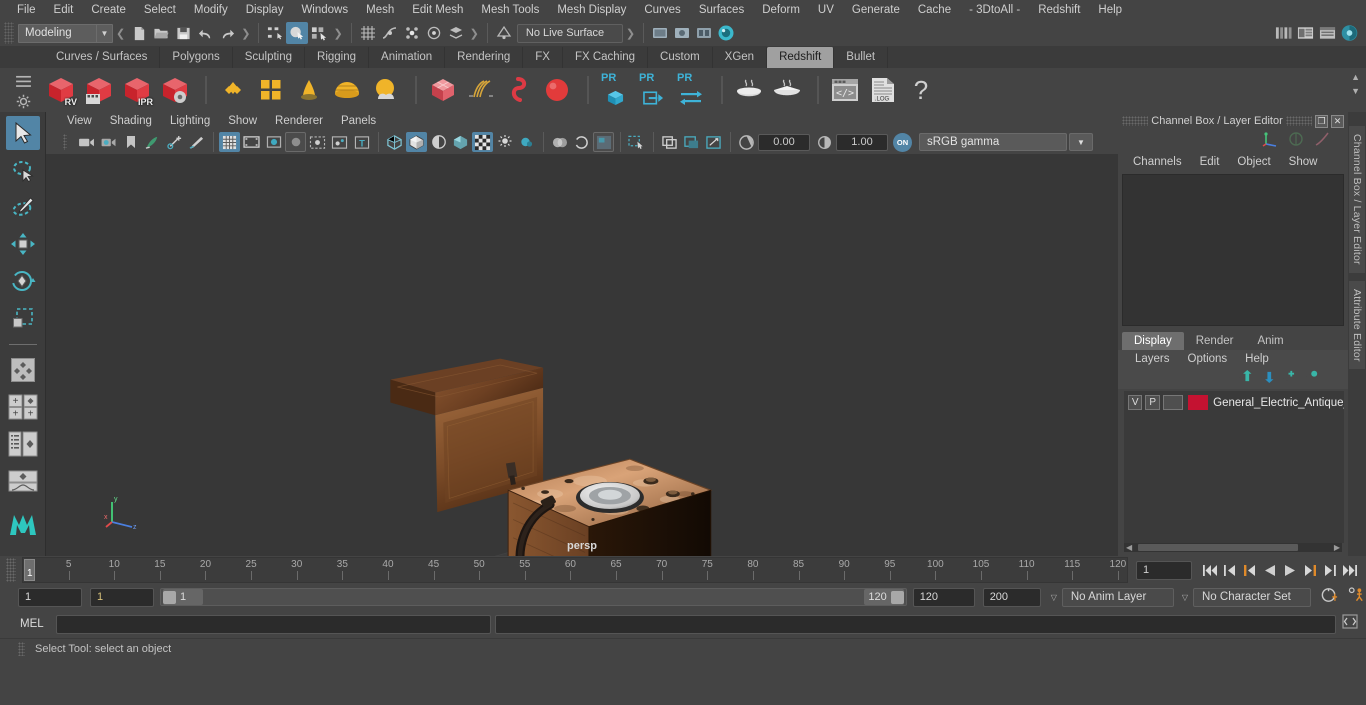 The height and width of the screenshot is (705, 1366). Describe the element at coordinates (324, 10) in the screenshot. I see `menu-windows: Windows` at that location.